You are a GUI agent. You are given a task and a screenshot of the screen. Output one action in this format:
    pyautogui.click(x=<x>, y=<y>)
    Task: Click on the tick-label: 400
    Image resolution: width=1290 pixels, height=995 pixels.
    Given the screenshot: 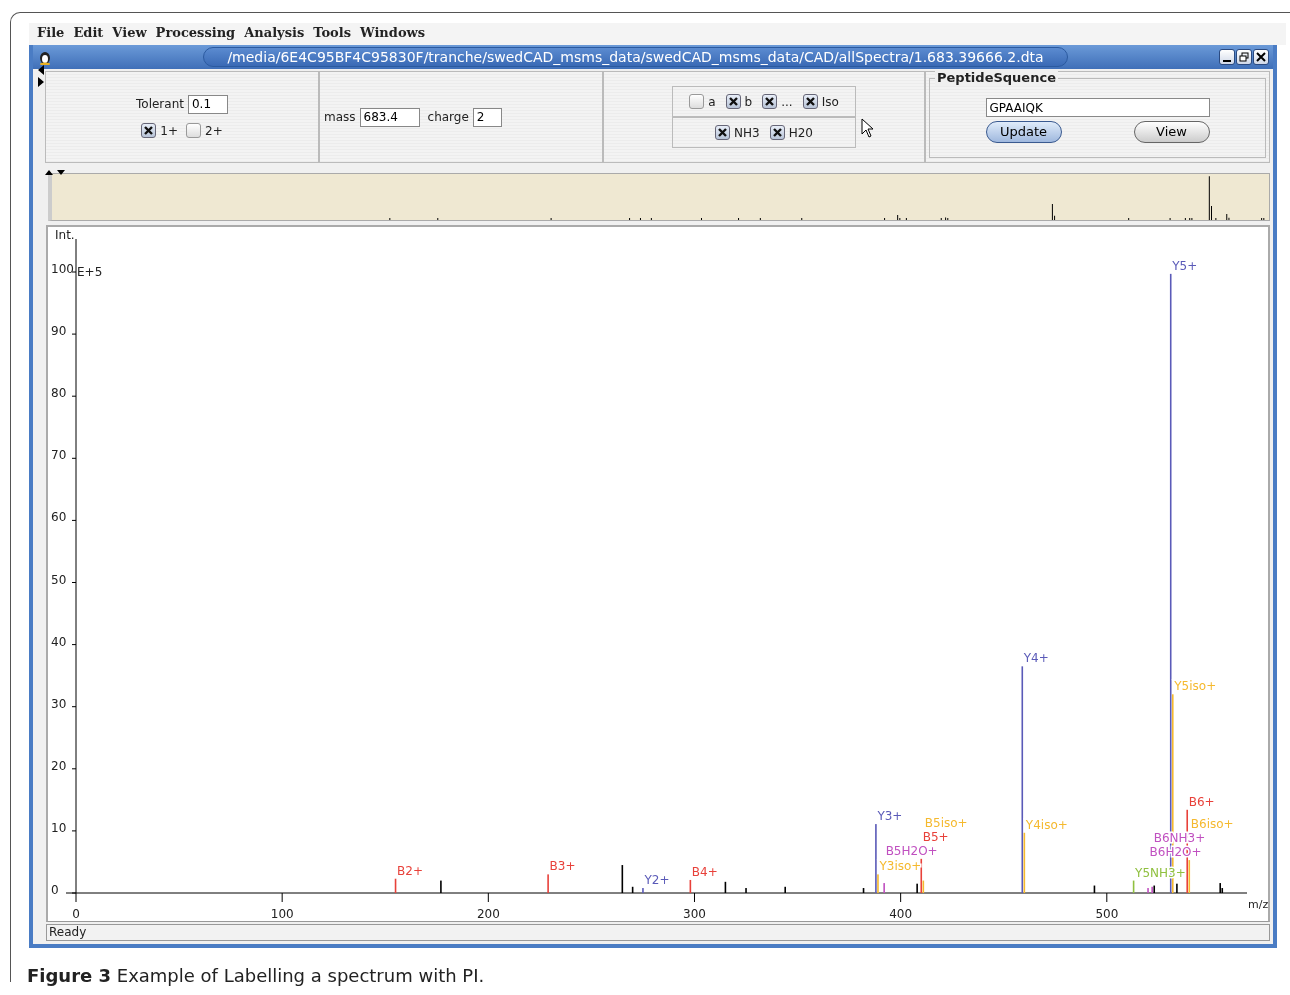 What is the action you would take?
    pyautogui.click(x=901, y=914)
    